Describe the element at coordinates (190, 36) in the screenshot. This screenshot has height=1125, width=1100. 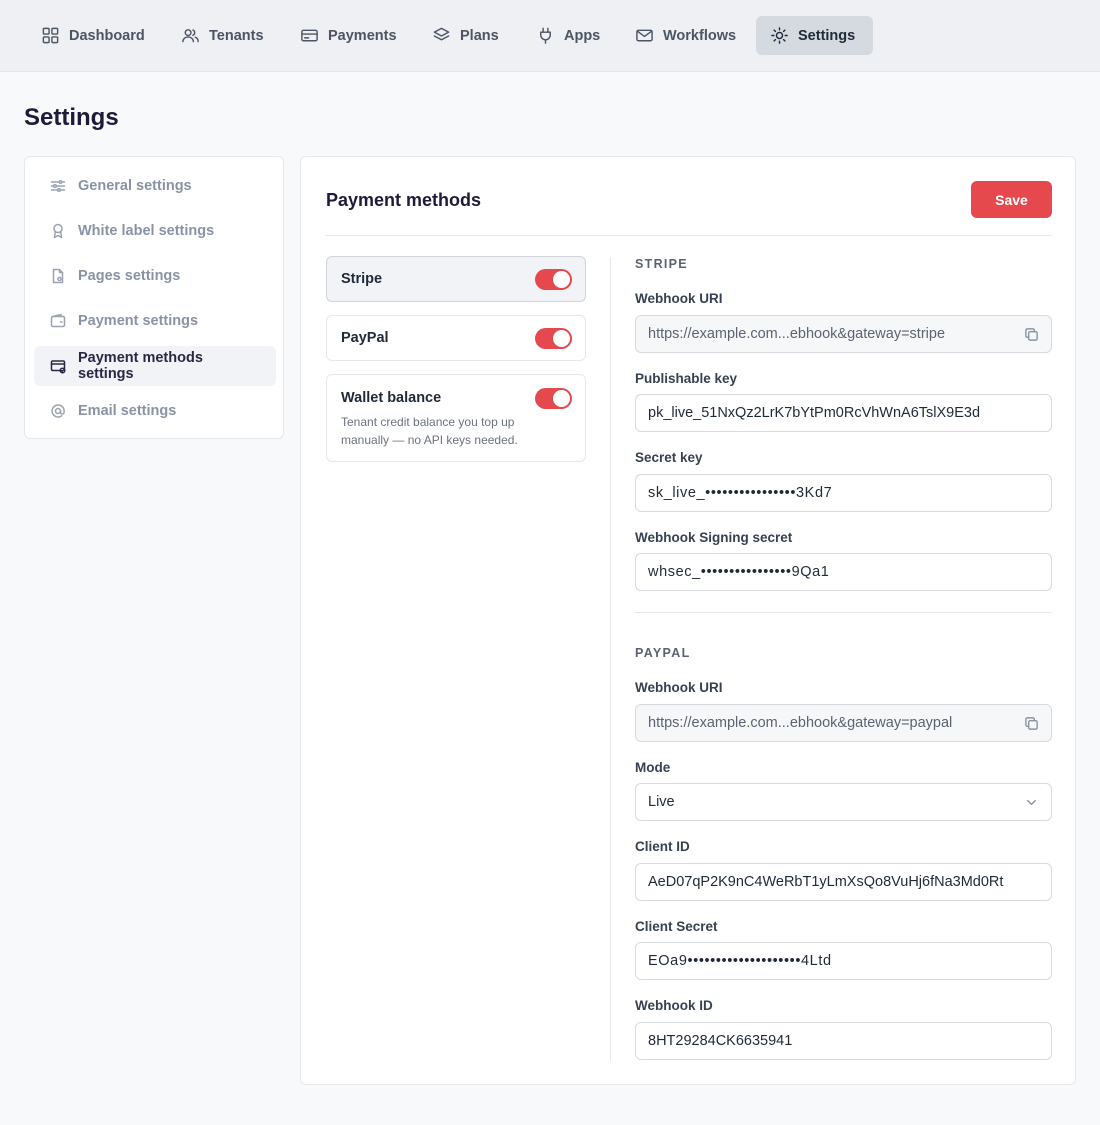
I see `users-icon` at that location.